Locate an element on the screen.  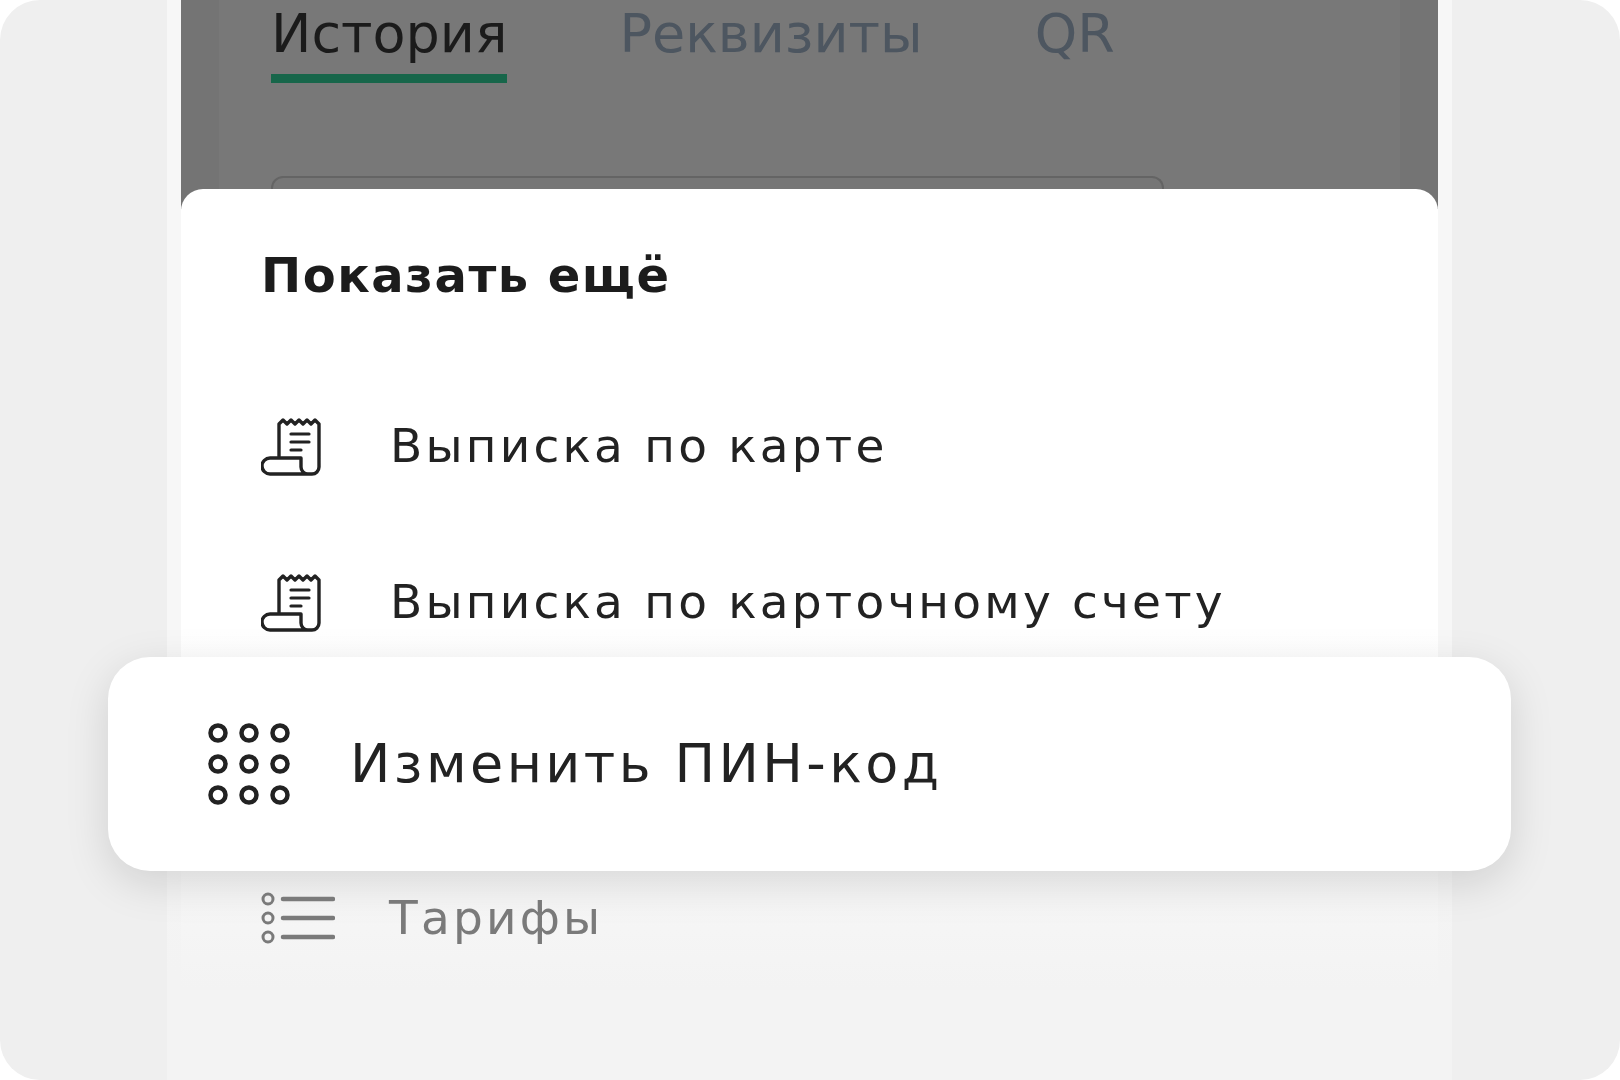
menu-item: Выписка по карточному счету is located at coordinates (743, 602).